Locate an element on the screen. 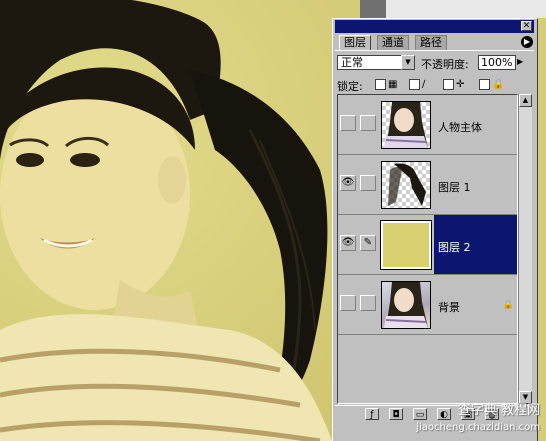 The image size is (546, 441). blend-mode-select: 正常 ▼ is located at coordinates (376, 62).